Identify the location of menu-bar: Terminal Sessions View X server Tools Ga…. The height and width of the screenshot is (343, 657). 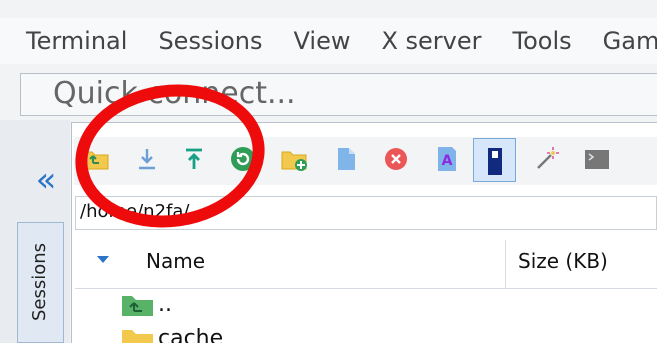
(328, 41).